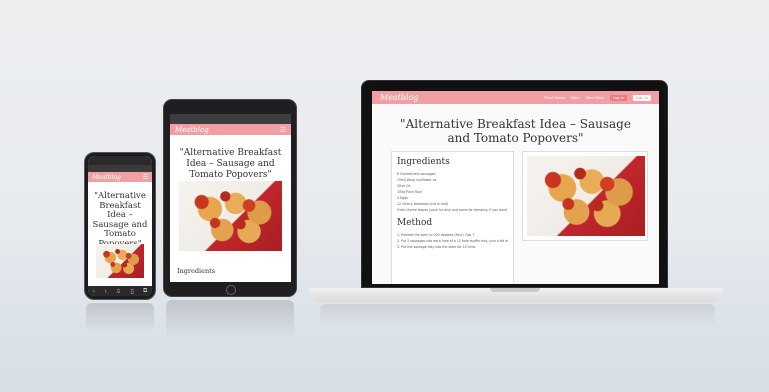 The image size is (769, 392). Describe the element at coordinates (94, 291) in the screenshot. I see `back-arrow-icon: ‹` at that location.